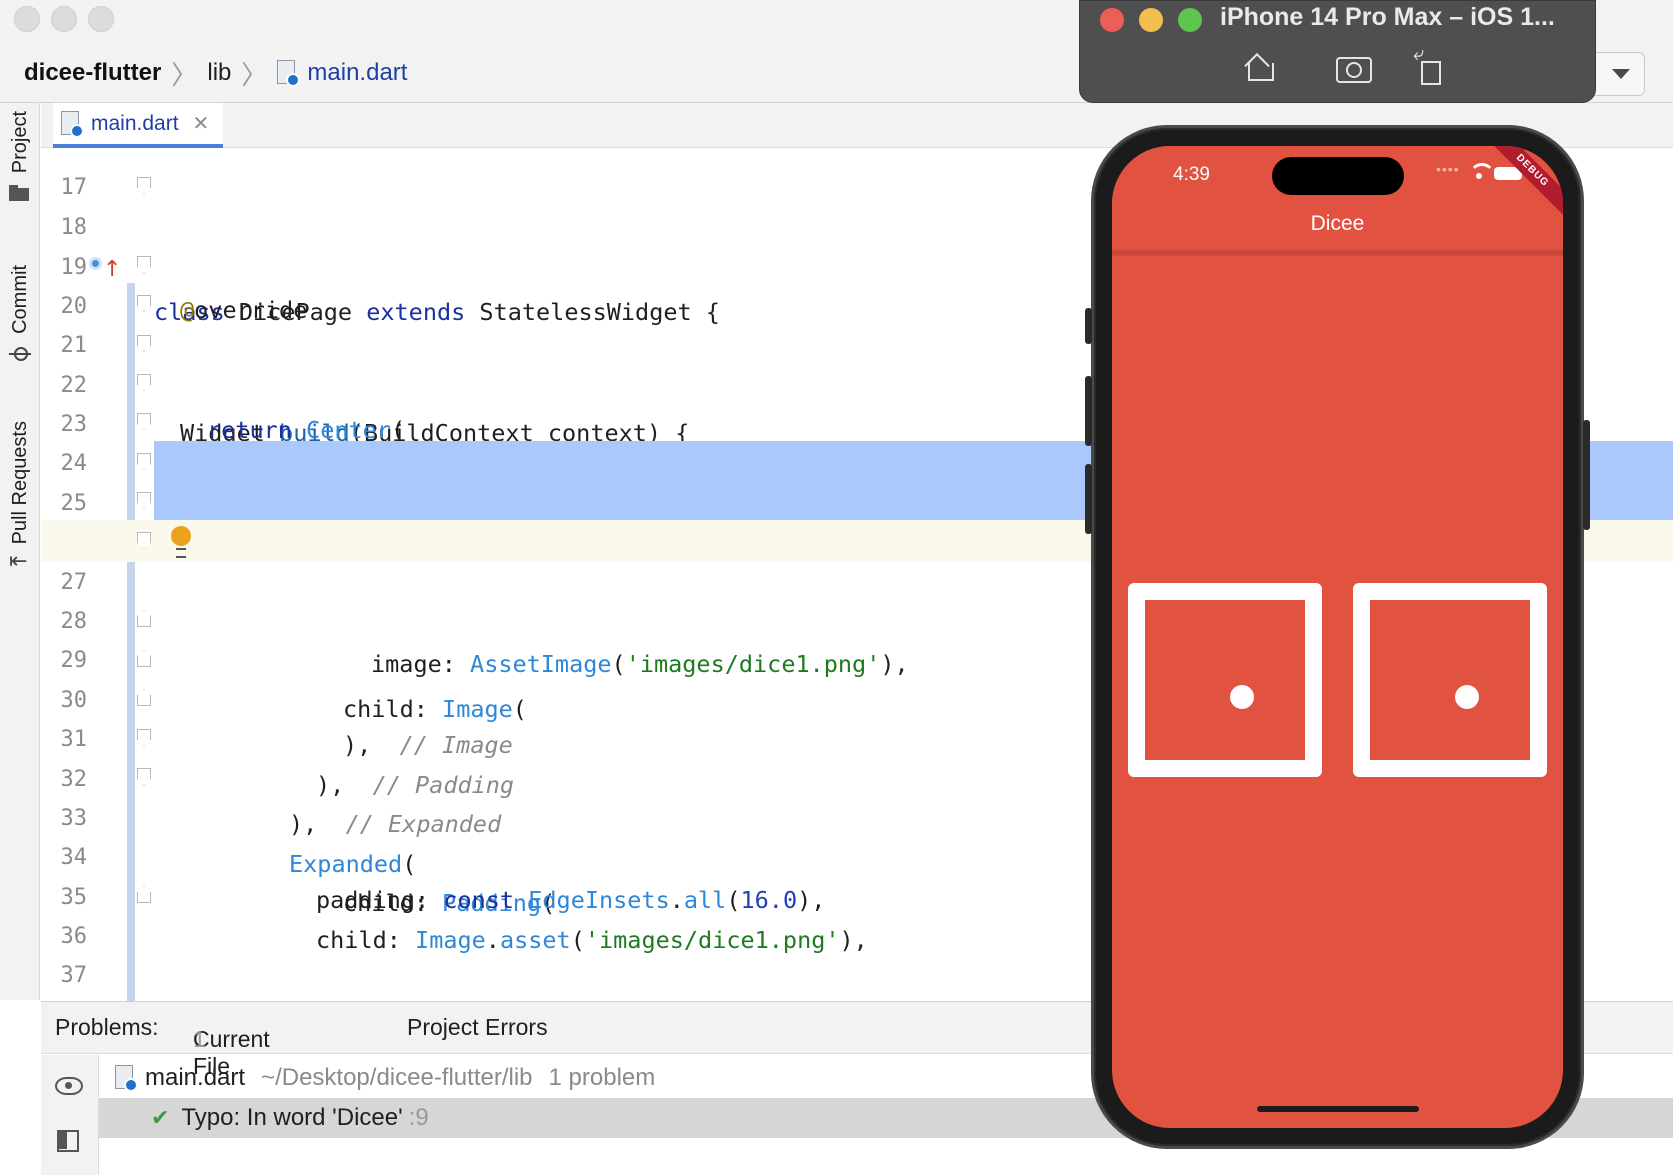  Describe the element at coordinates (27, 19) in the screenshot. I see `window-close-button` at that location.